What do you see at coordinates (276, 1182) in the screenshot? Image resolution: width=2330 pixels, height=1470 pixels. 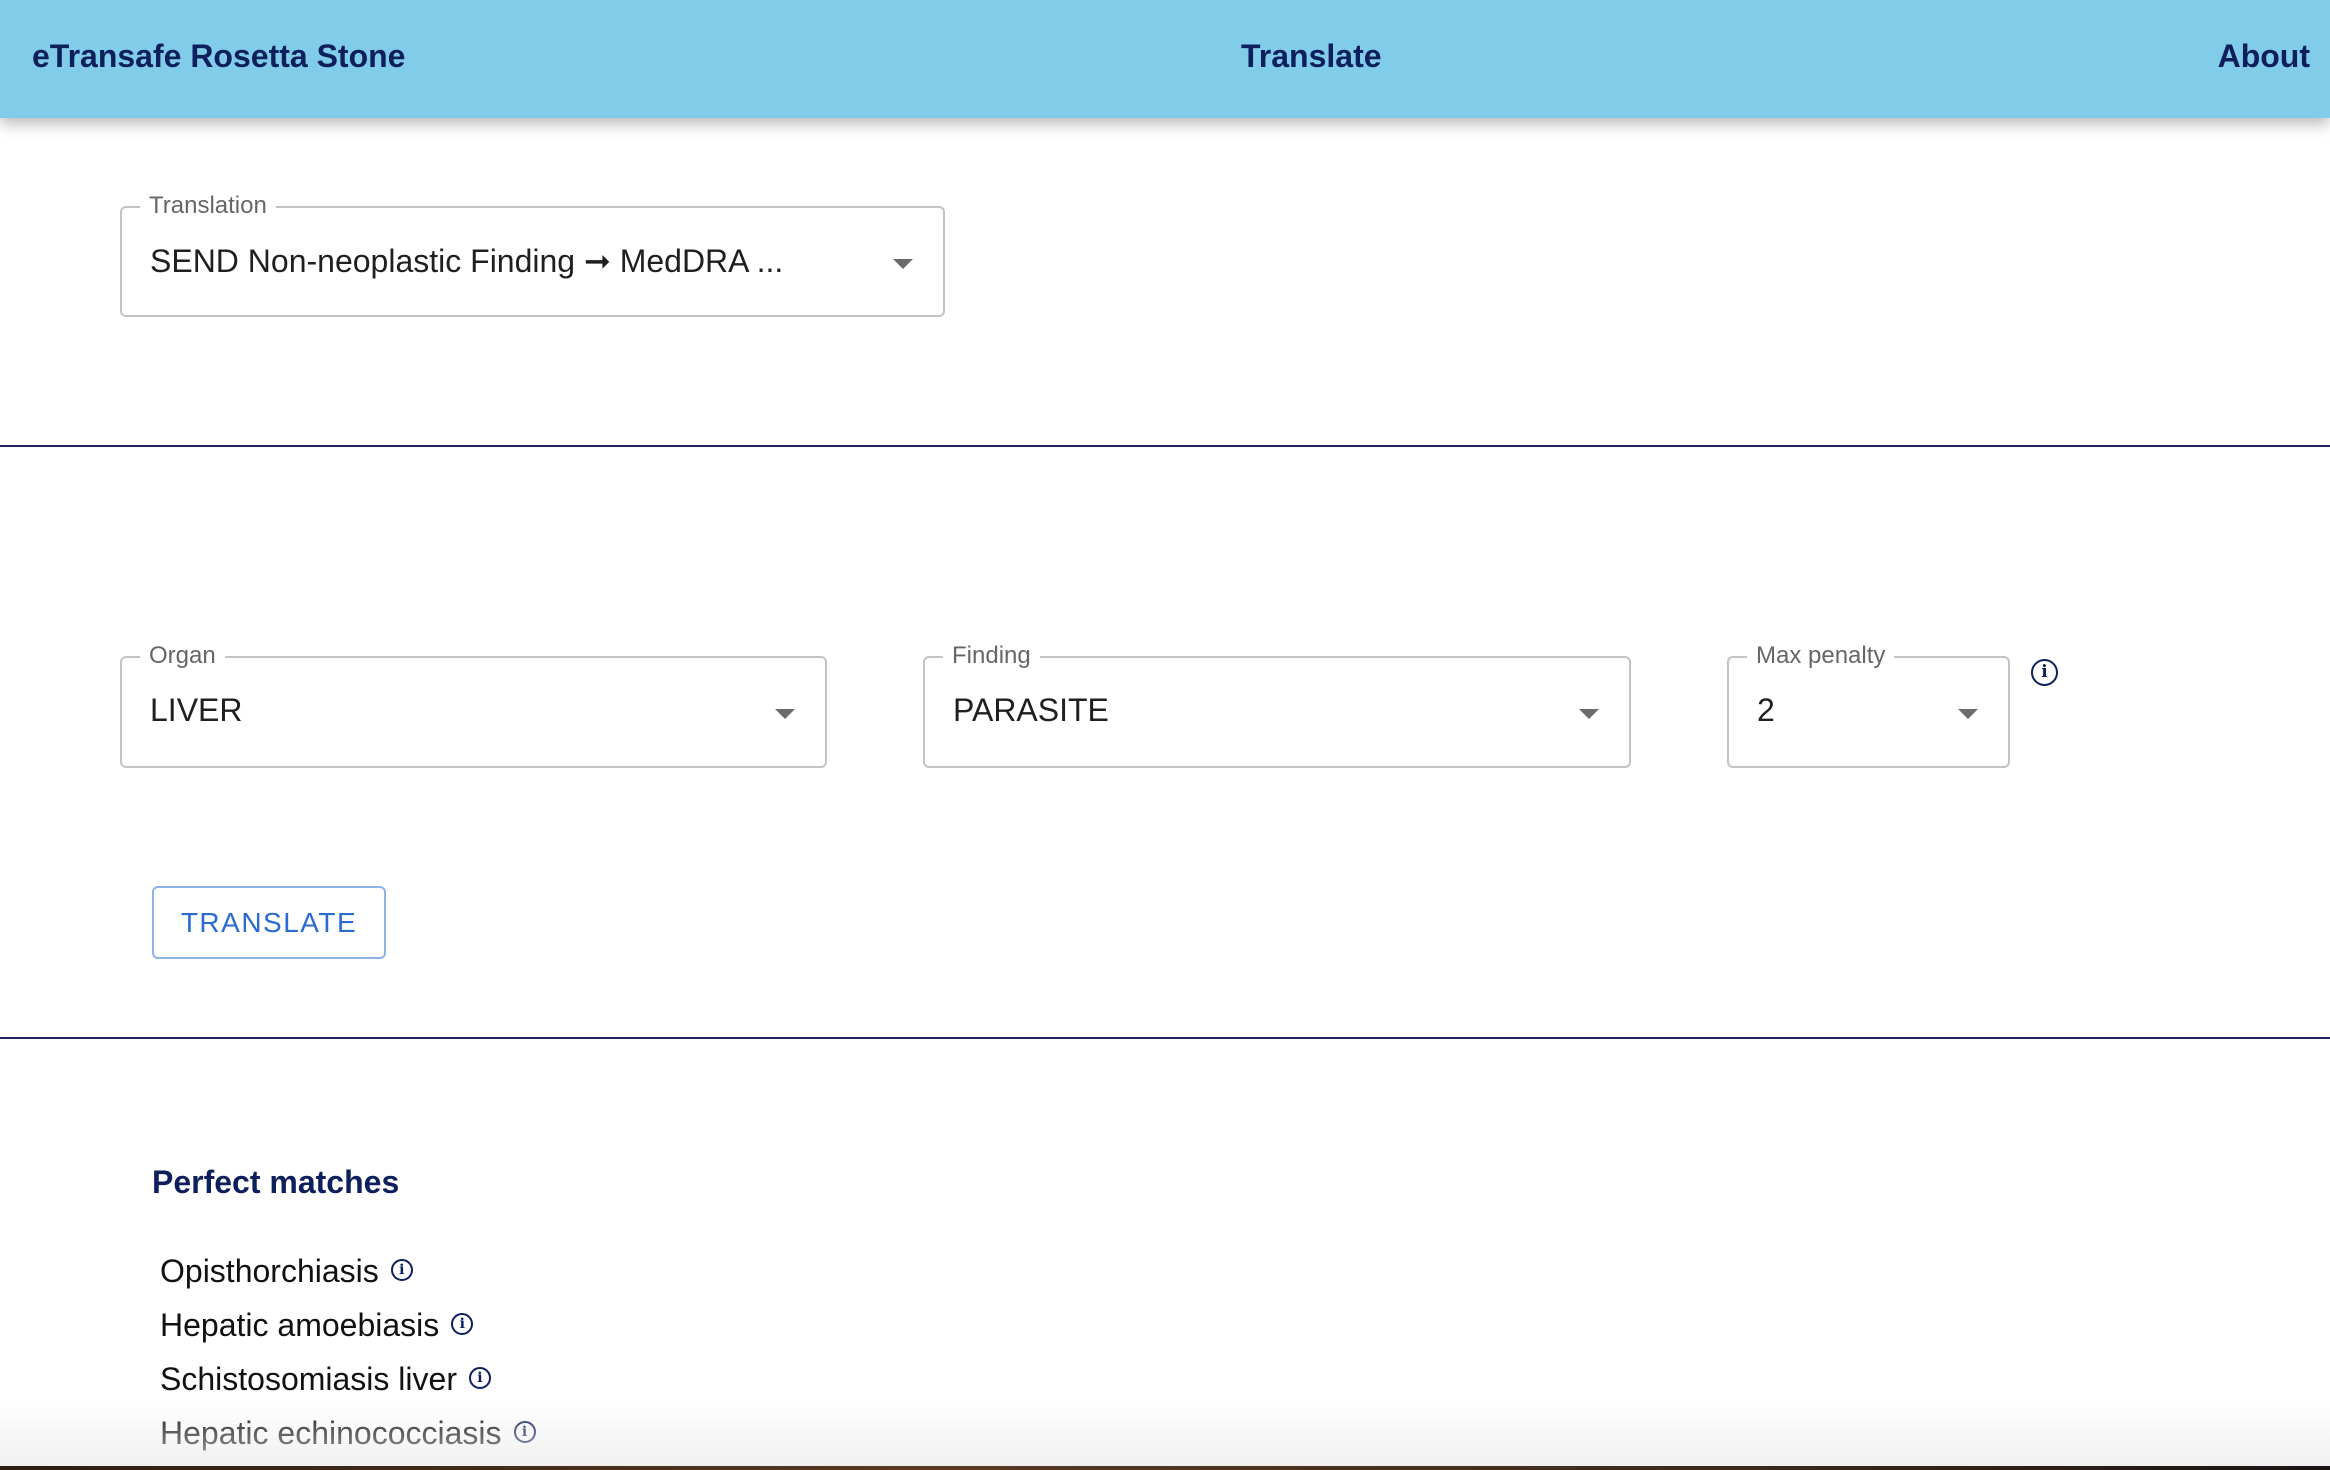 I see `perfect-matches-heading: Perfect matches` at bounding box center [276, 1182].